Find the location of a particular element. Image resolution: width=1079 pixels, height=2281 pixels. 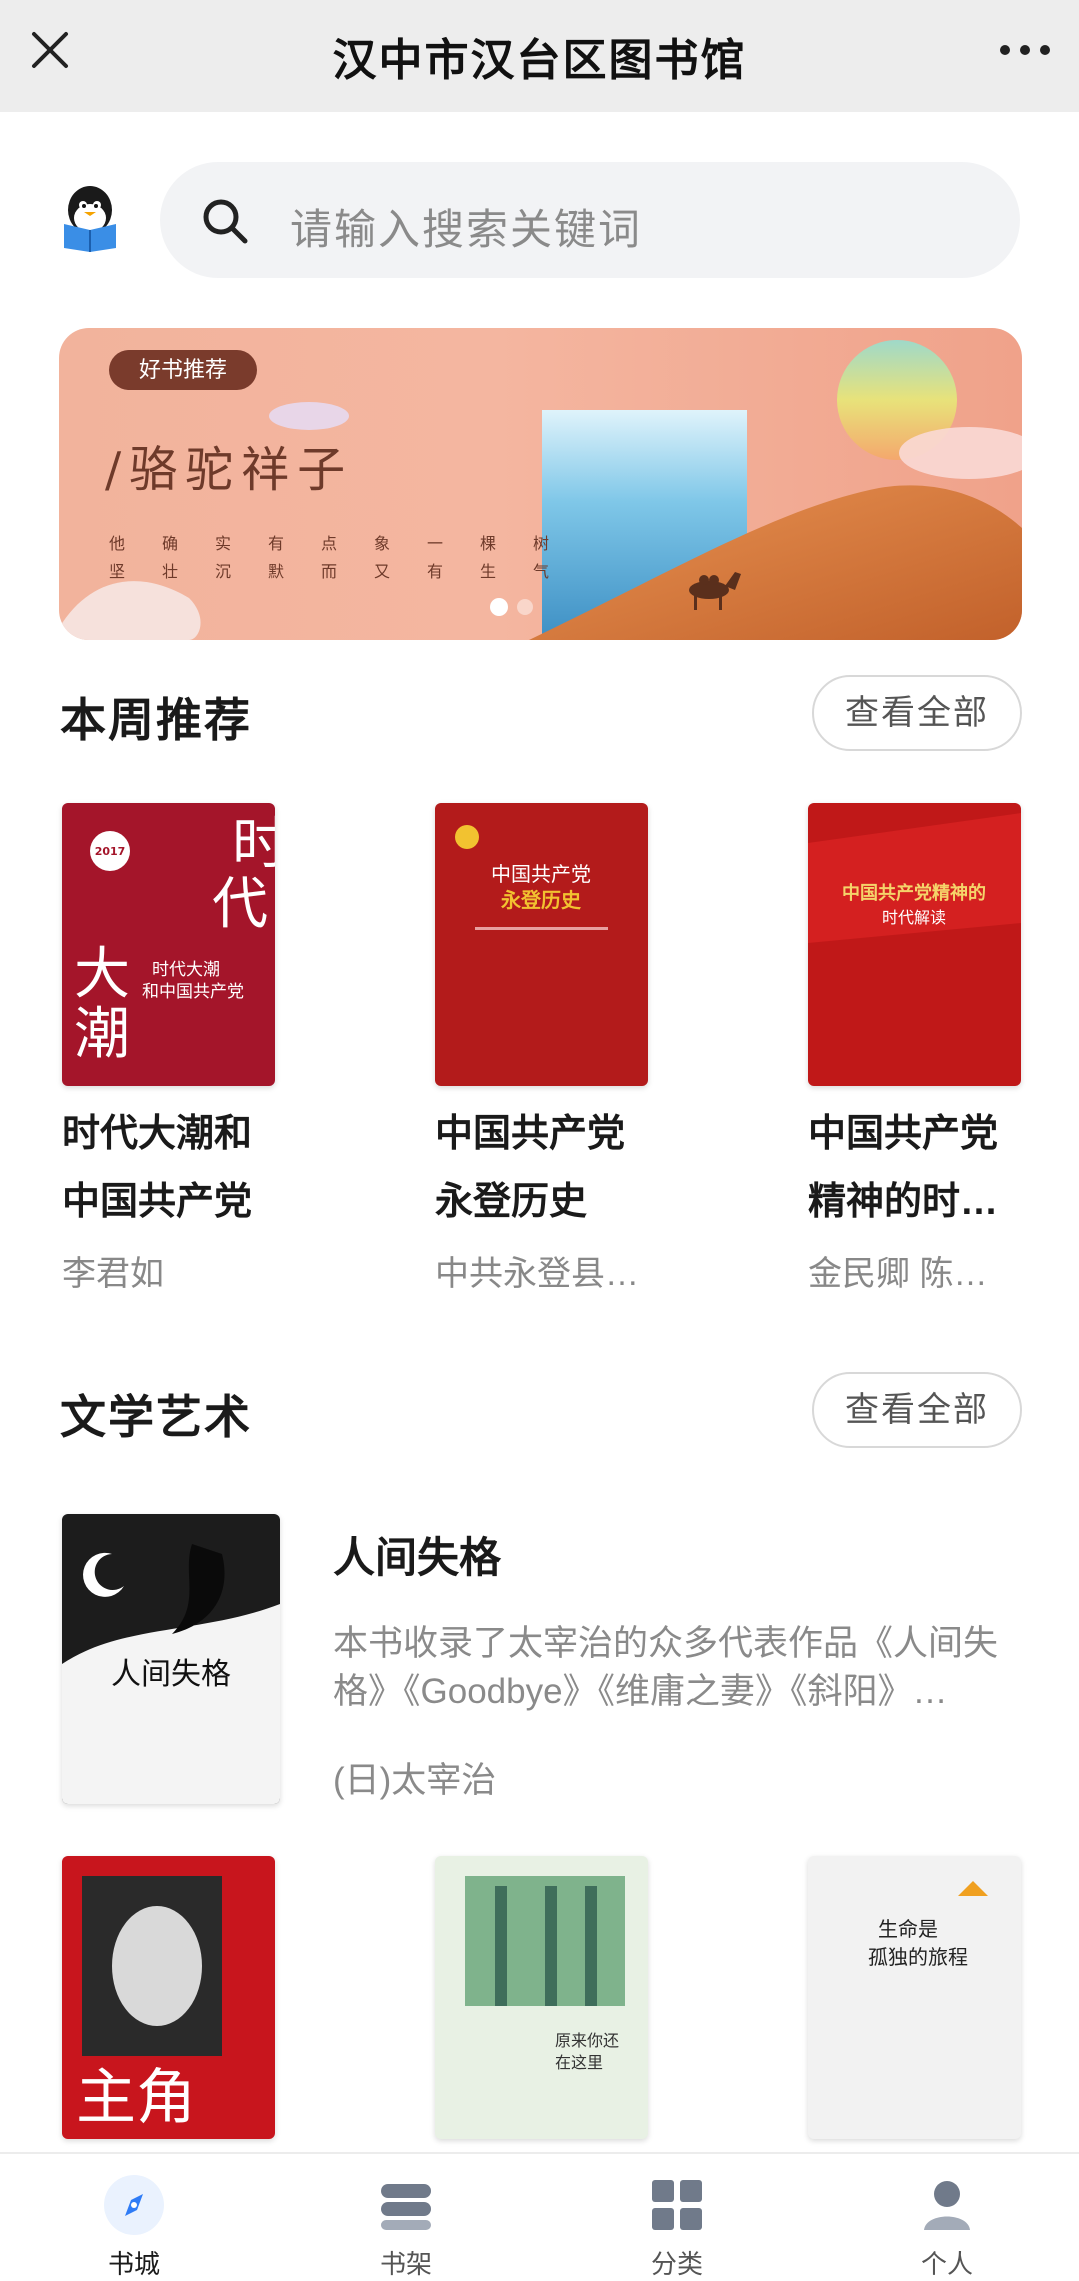

book-cover-yuanlai: 原来你还 在这里 is located at coordinates (541, 1997).